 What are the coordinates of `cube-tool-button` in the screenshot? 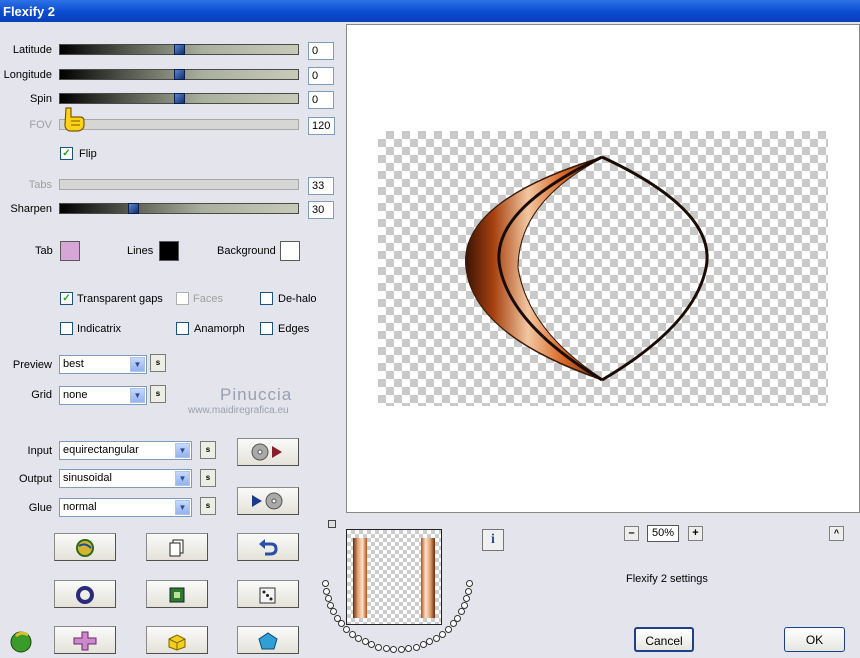 It's located at (177, 640).